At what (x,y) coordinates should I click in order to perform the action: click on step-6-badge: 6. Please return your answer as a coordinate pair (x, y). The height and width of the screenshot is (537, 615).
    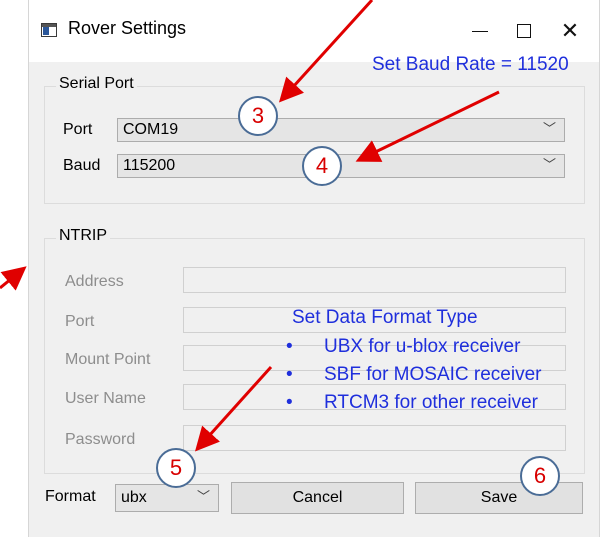
    Looking at the image, I should click on (540, 476).